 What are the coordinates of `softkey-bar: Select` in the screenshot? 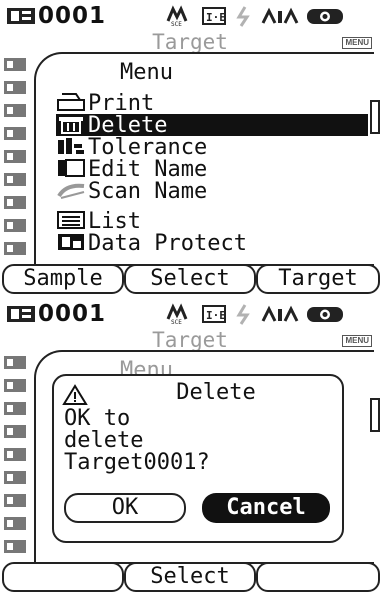 It's located at (190, 577).